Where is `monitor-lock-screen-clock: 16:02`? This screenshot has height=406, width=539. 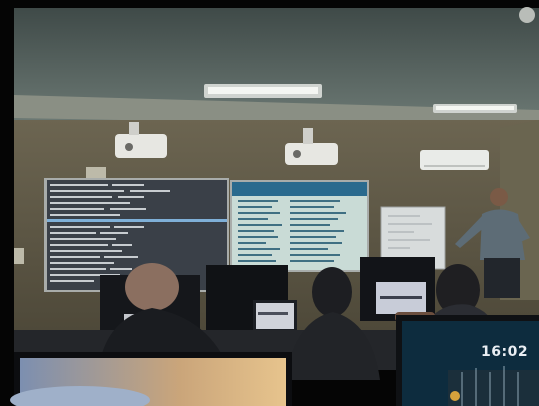
monitor-lock-screen-clock: 16:02 is located at coordinates (505, 352).